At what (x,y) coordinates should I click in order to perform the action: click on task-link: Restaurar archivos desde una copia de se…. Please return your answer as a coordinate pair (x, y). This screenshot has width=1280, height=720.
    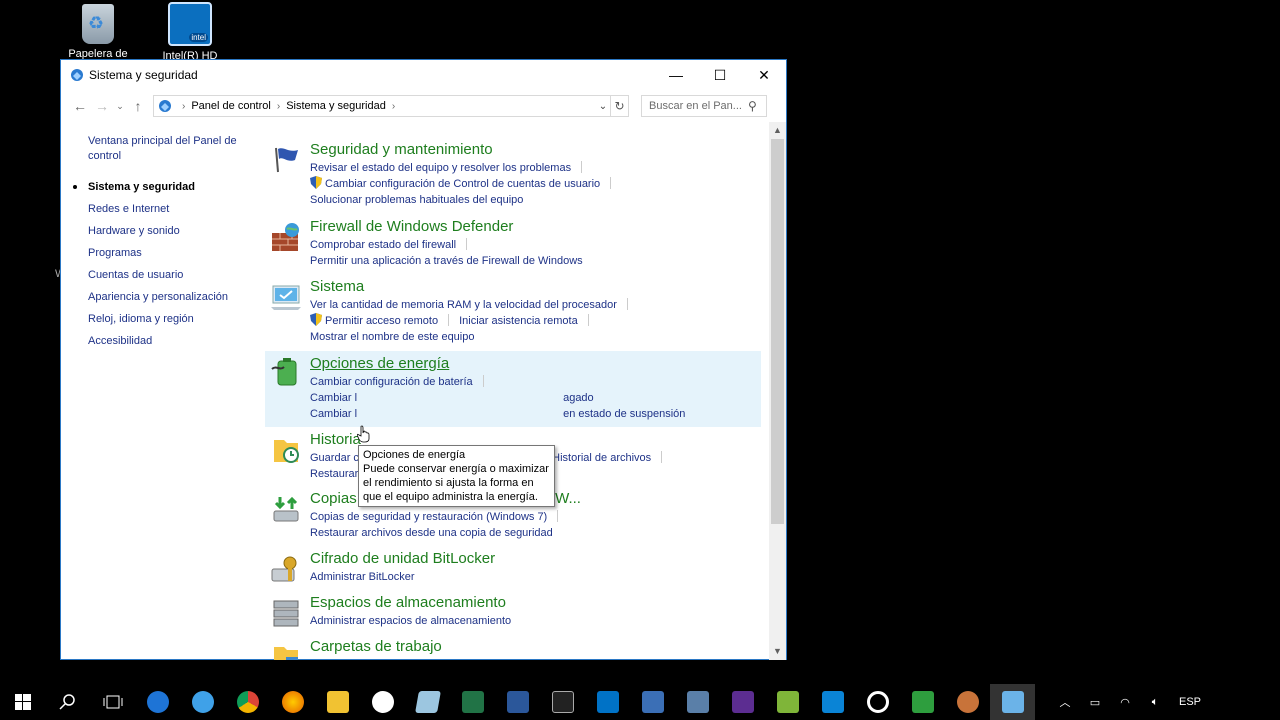
    Looking at the image, I should click on (431, 533).